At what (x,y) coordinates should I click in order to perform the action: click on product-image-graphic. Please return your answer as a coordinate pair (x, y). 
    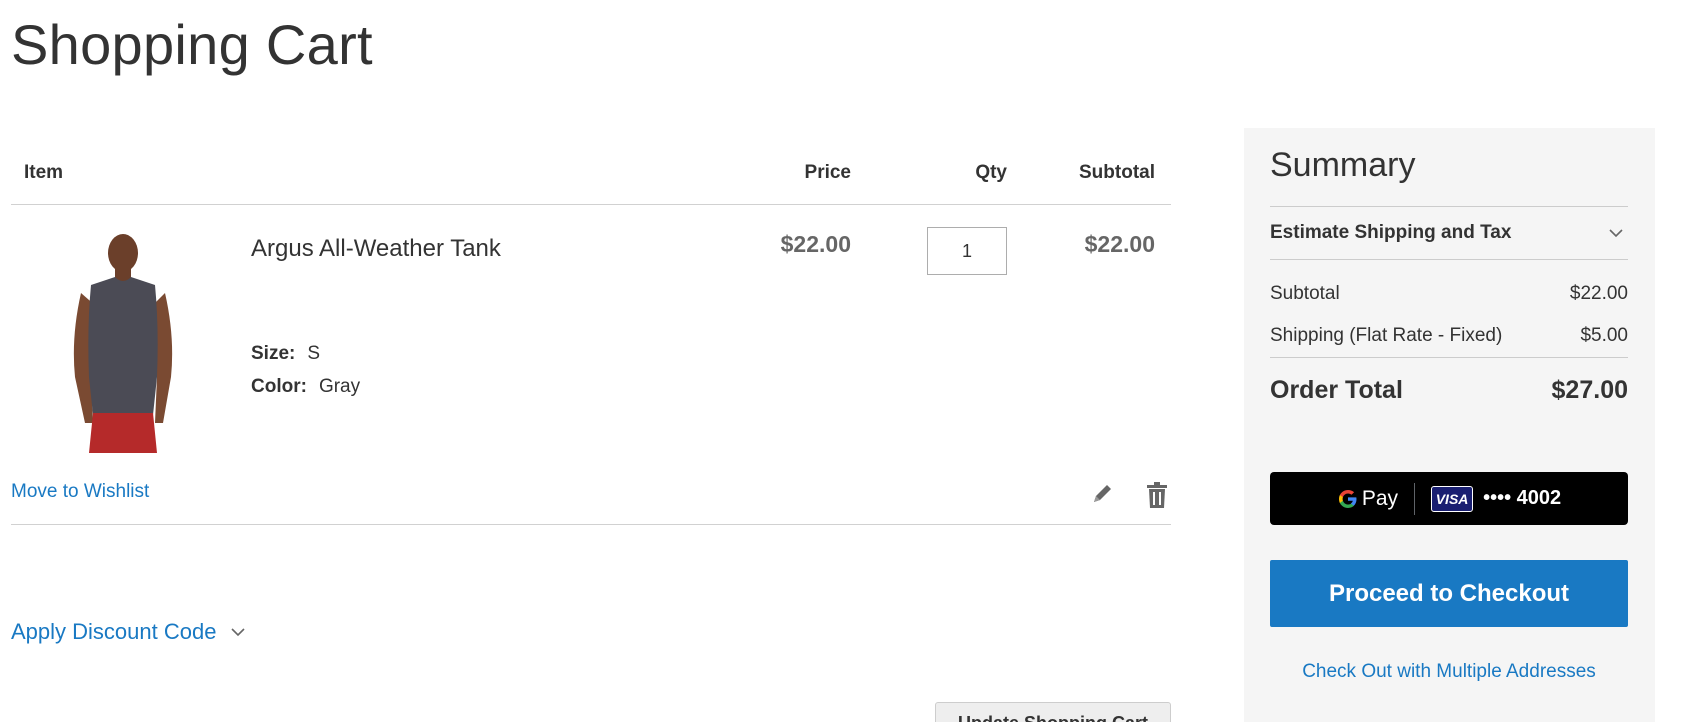
    Looking at the image, I should click on (122, 340).